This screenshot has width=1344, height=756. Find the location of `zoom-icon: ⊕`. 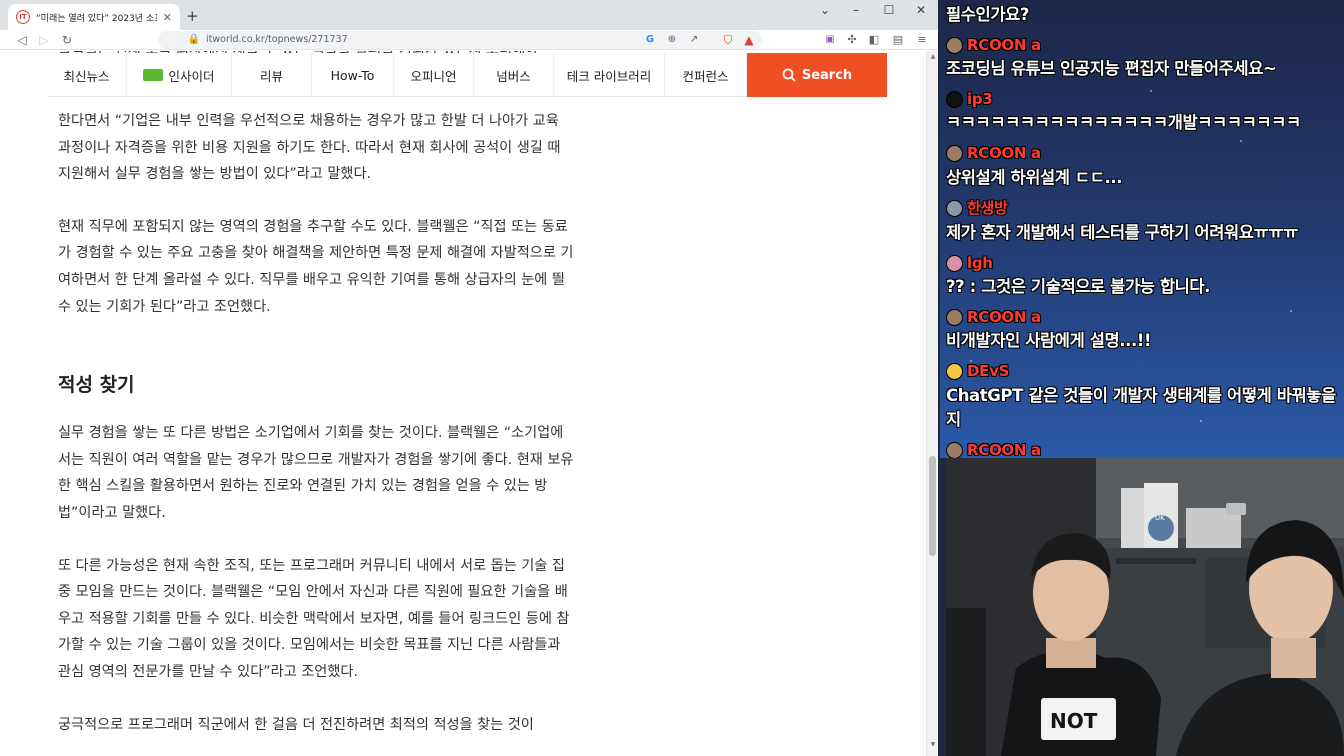

zoom-icon: ⊕ is located at coordinates (672, 40).